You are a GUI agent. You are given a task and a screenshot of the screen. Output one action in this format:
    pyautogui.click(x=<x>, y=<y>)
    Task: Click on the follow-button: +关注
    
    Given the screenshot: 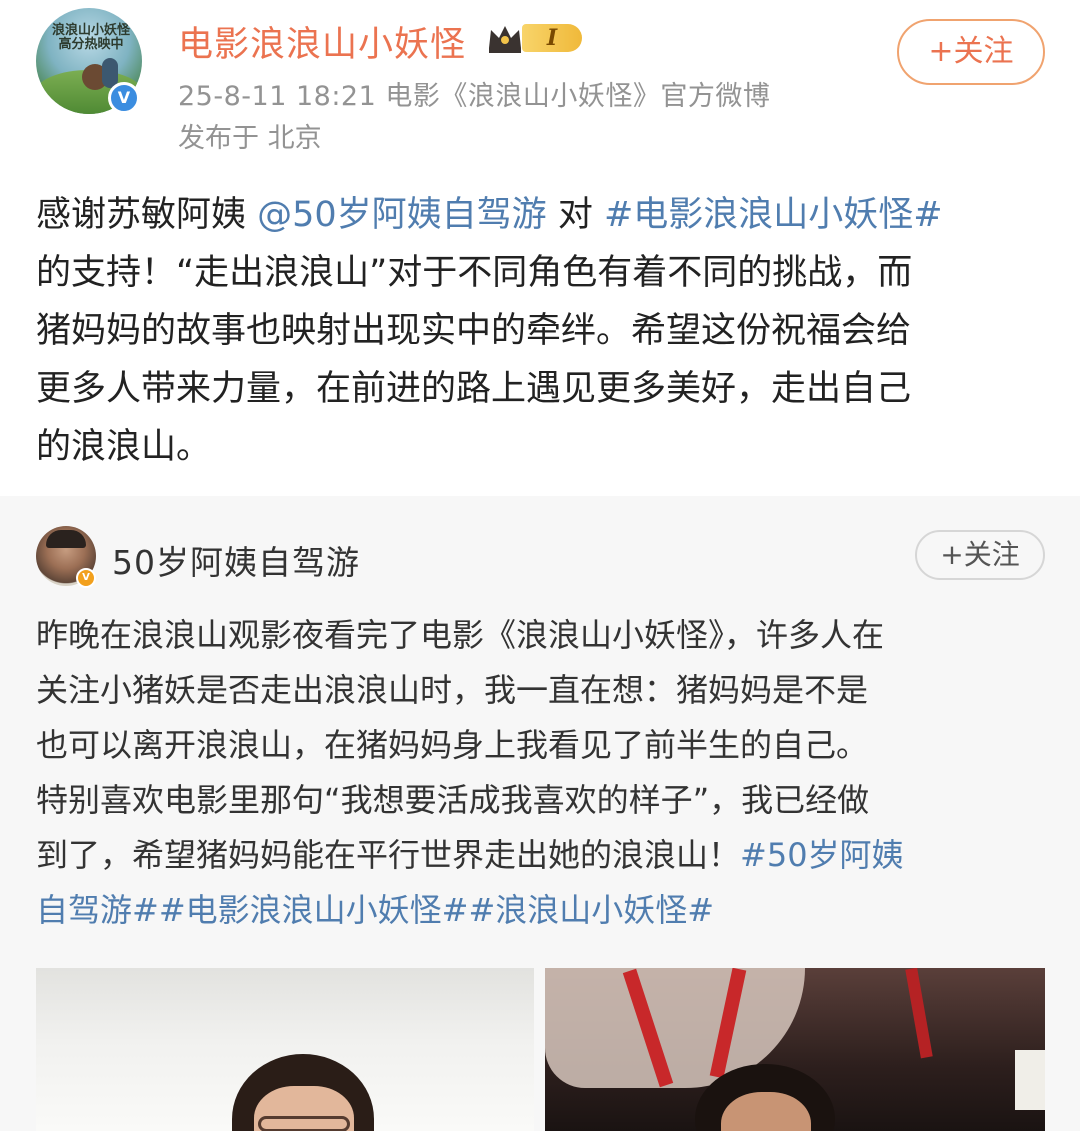 What is the action you would take?
    pyautogui.click(x=971, y=52)
    